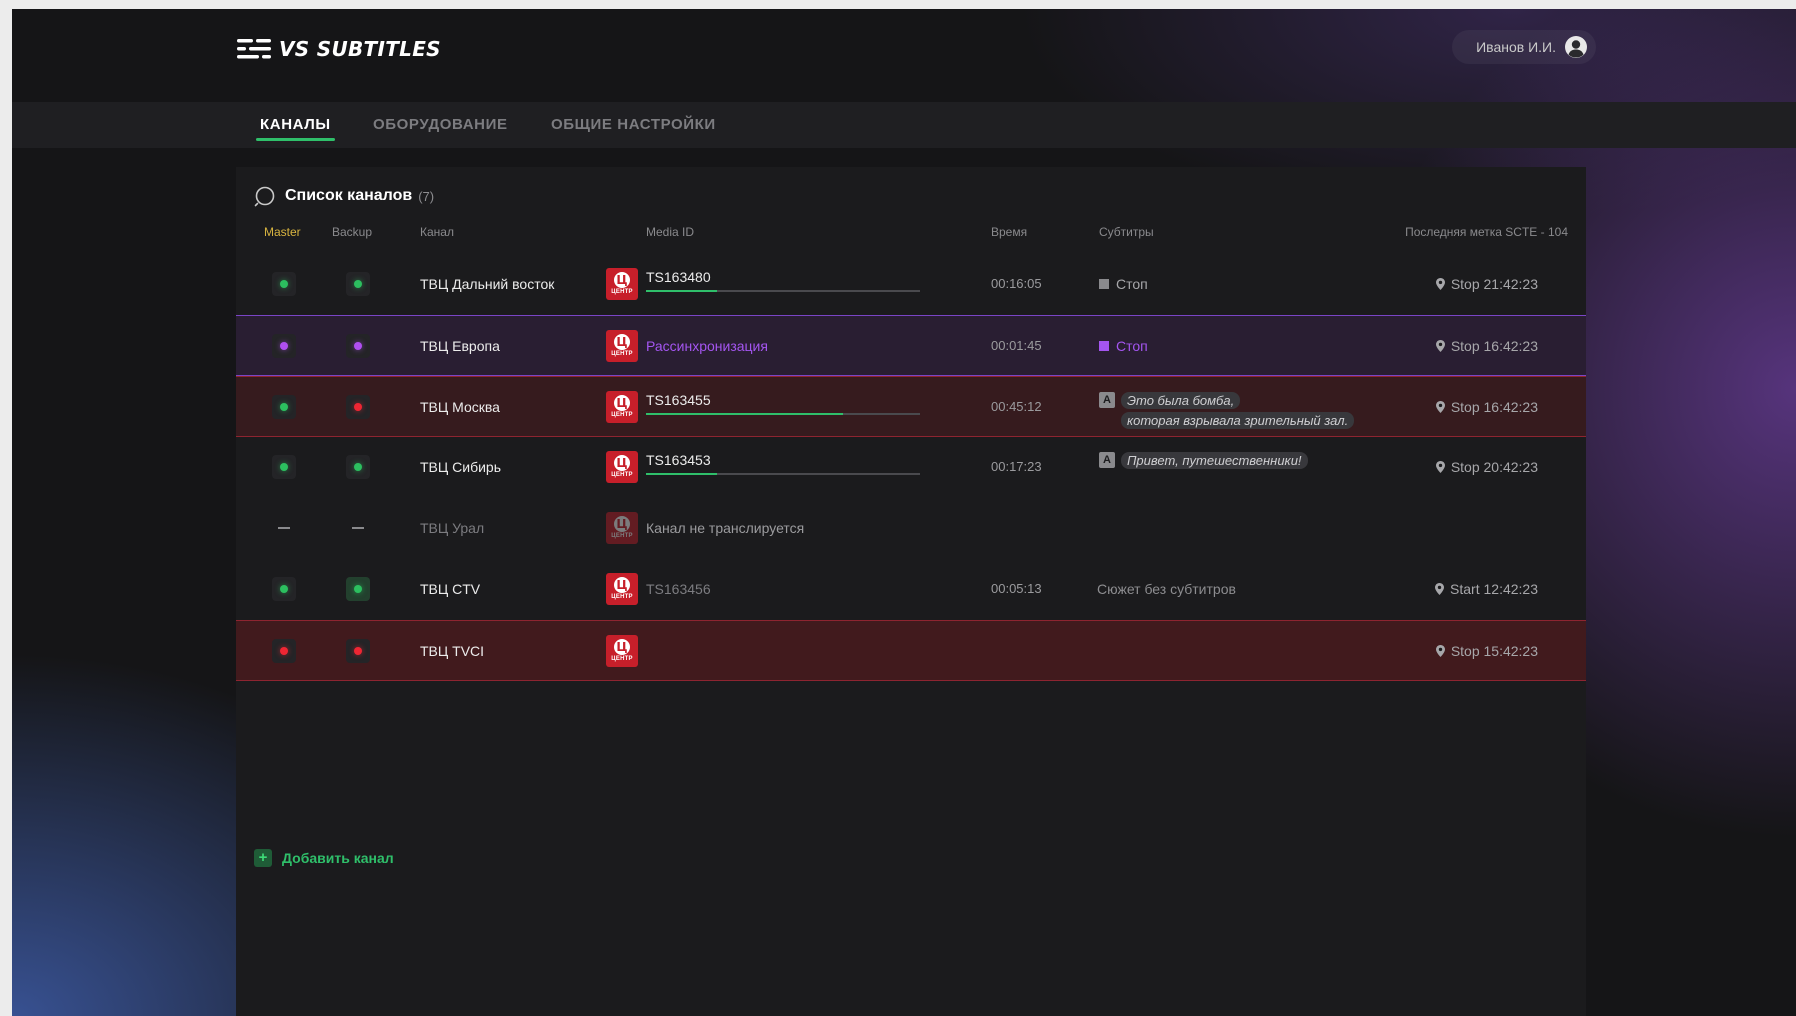 Image resolution: width=1796 pixels, height=1016 pixels. What do you see at coordinates (678, 460) in the screenshot?
I see `media-id: TS163453` at bounding box center [678, 460].